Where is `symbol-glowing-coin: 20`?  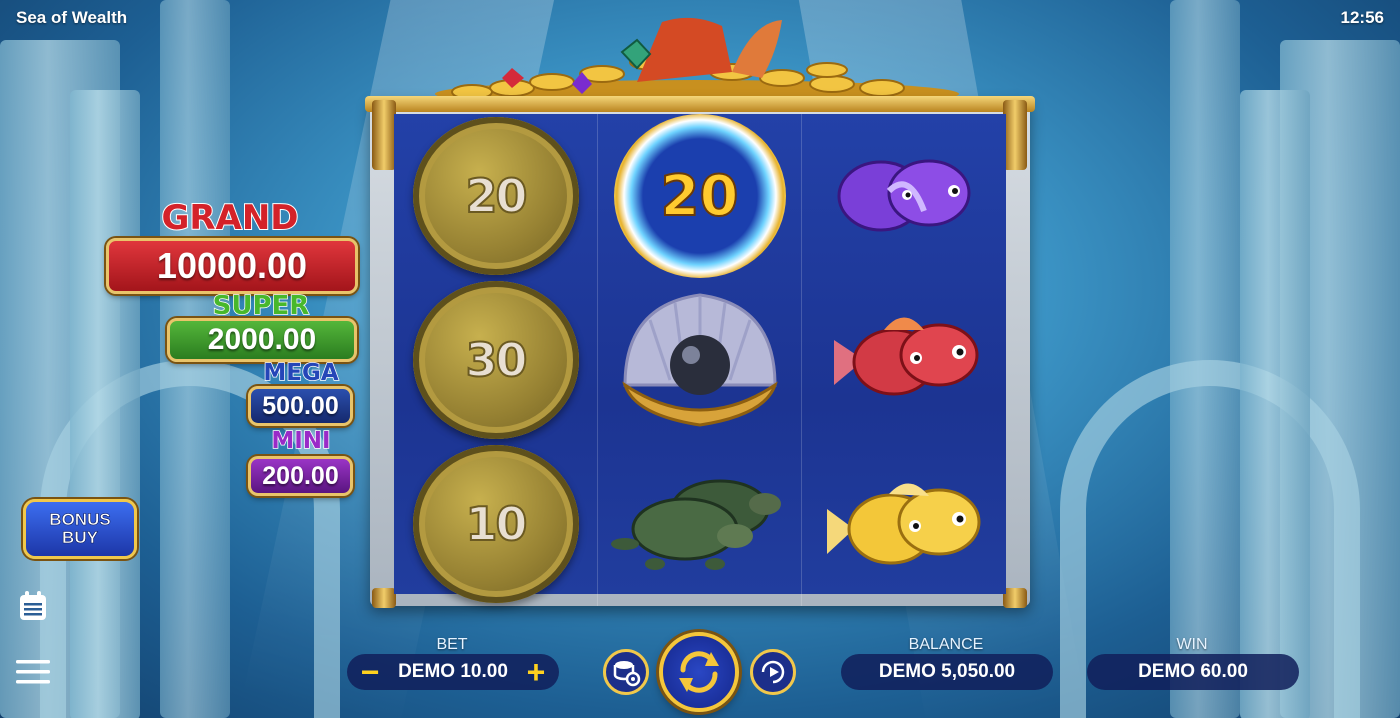 symbol-glowing-coin: 20 is located at coordinates (699, 196).